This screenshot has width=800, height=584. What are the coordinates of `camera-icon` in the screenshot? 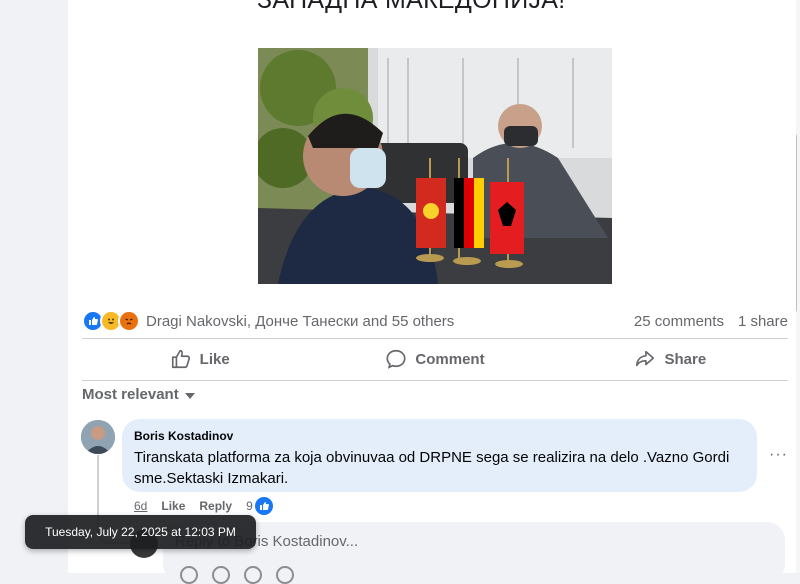 It's located at (221, 575).